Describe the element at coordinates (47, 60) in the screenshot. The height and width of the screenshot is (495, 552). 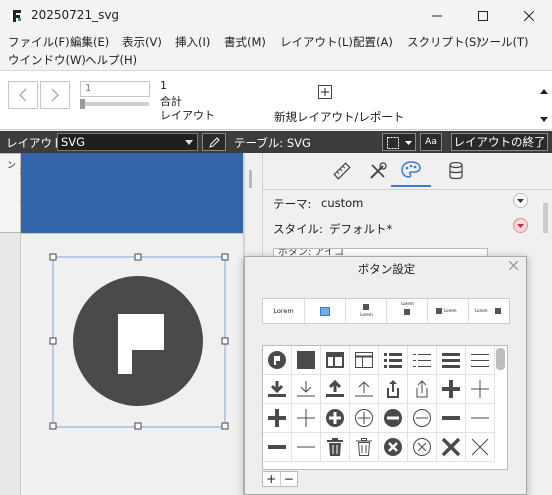
I see `menu-window: ウインドウ(W)` at that location.